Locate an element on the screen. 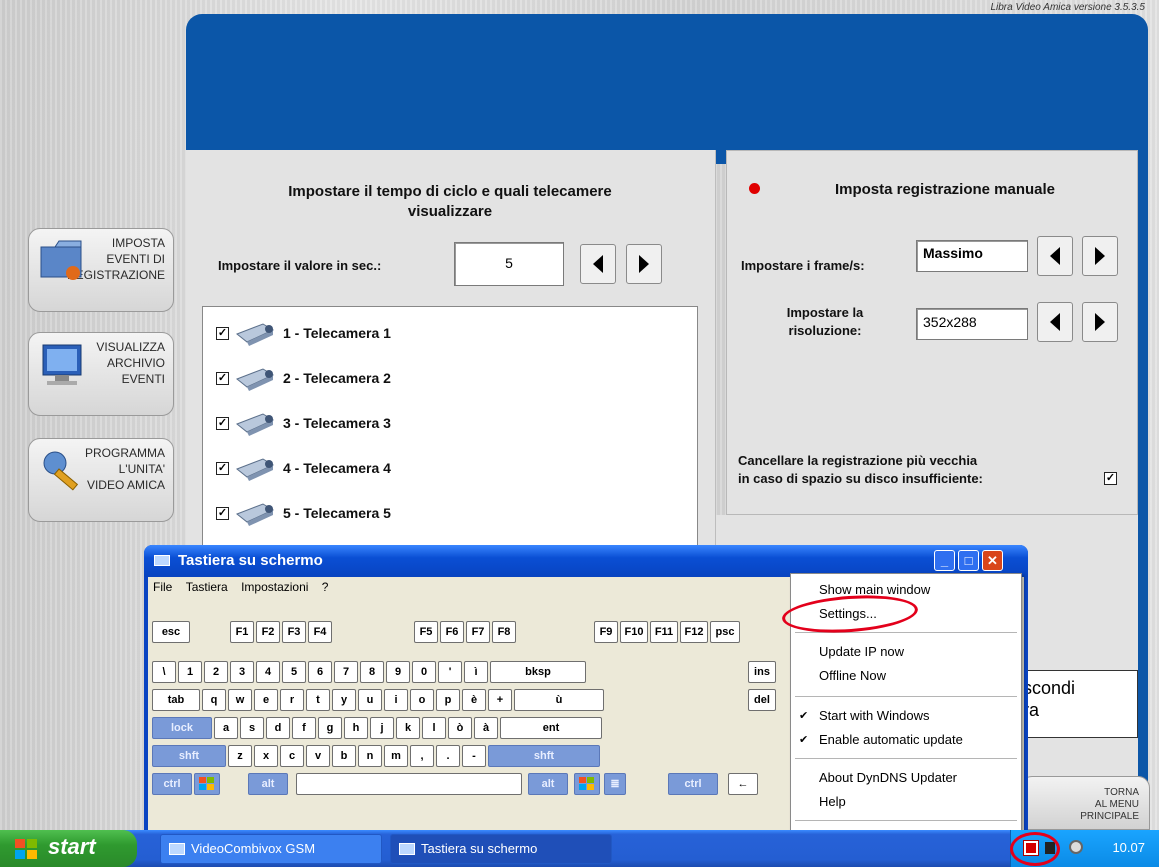  key-r4-9: . is located at coordinates (448, 756).